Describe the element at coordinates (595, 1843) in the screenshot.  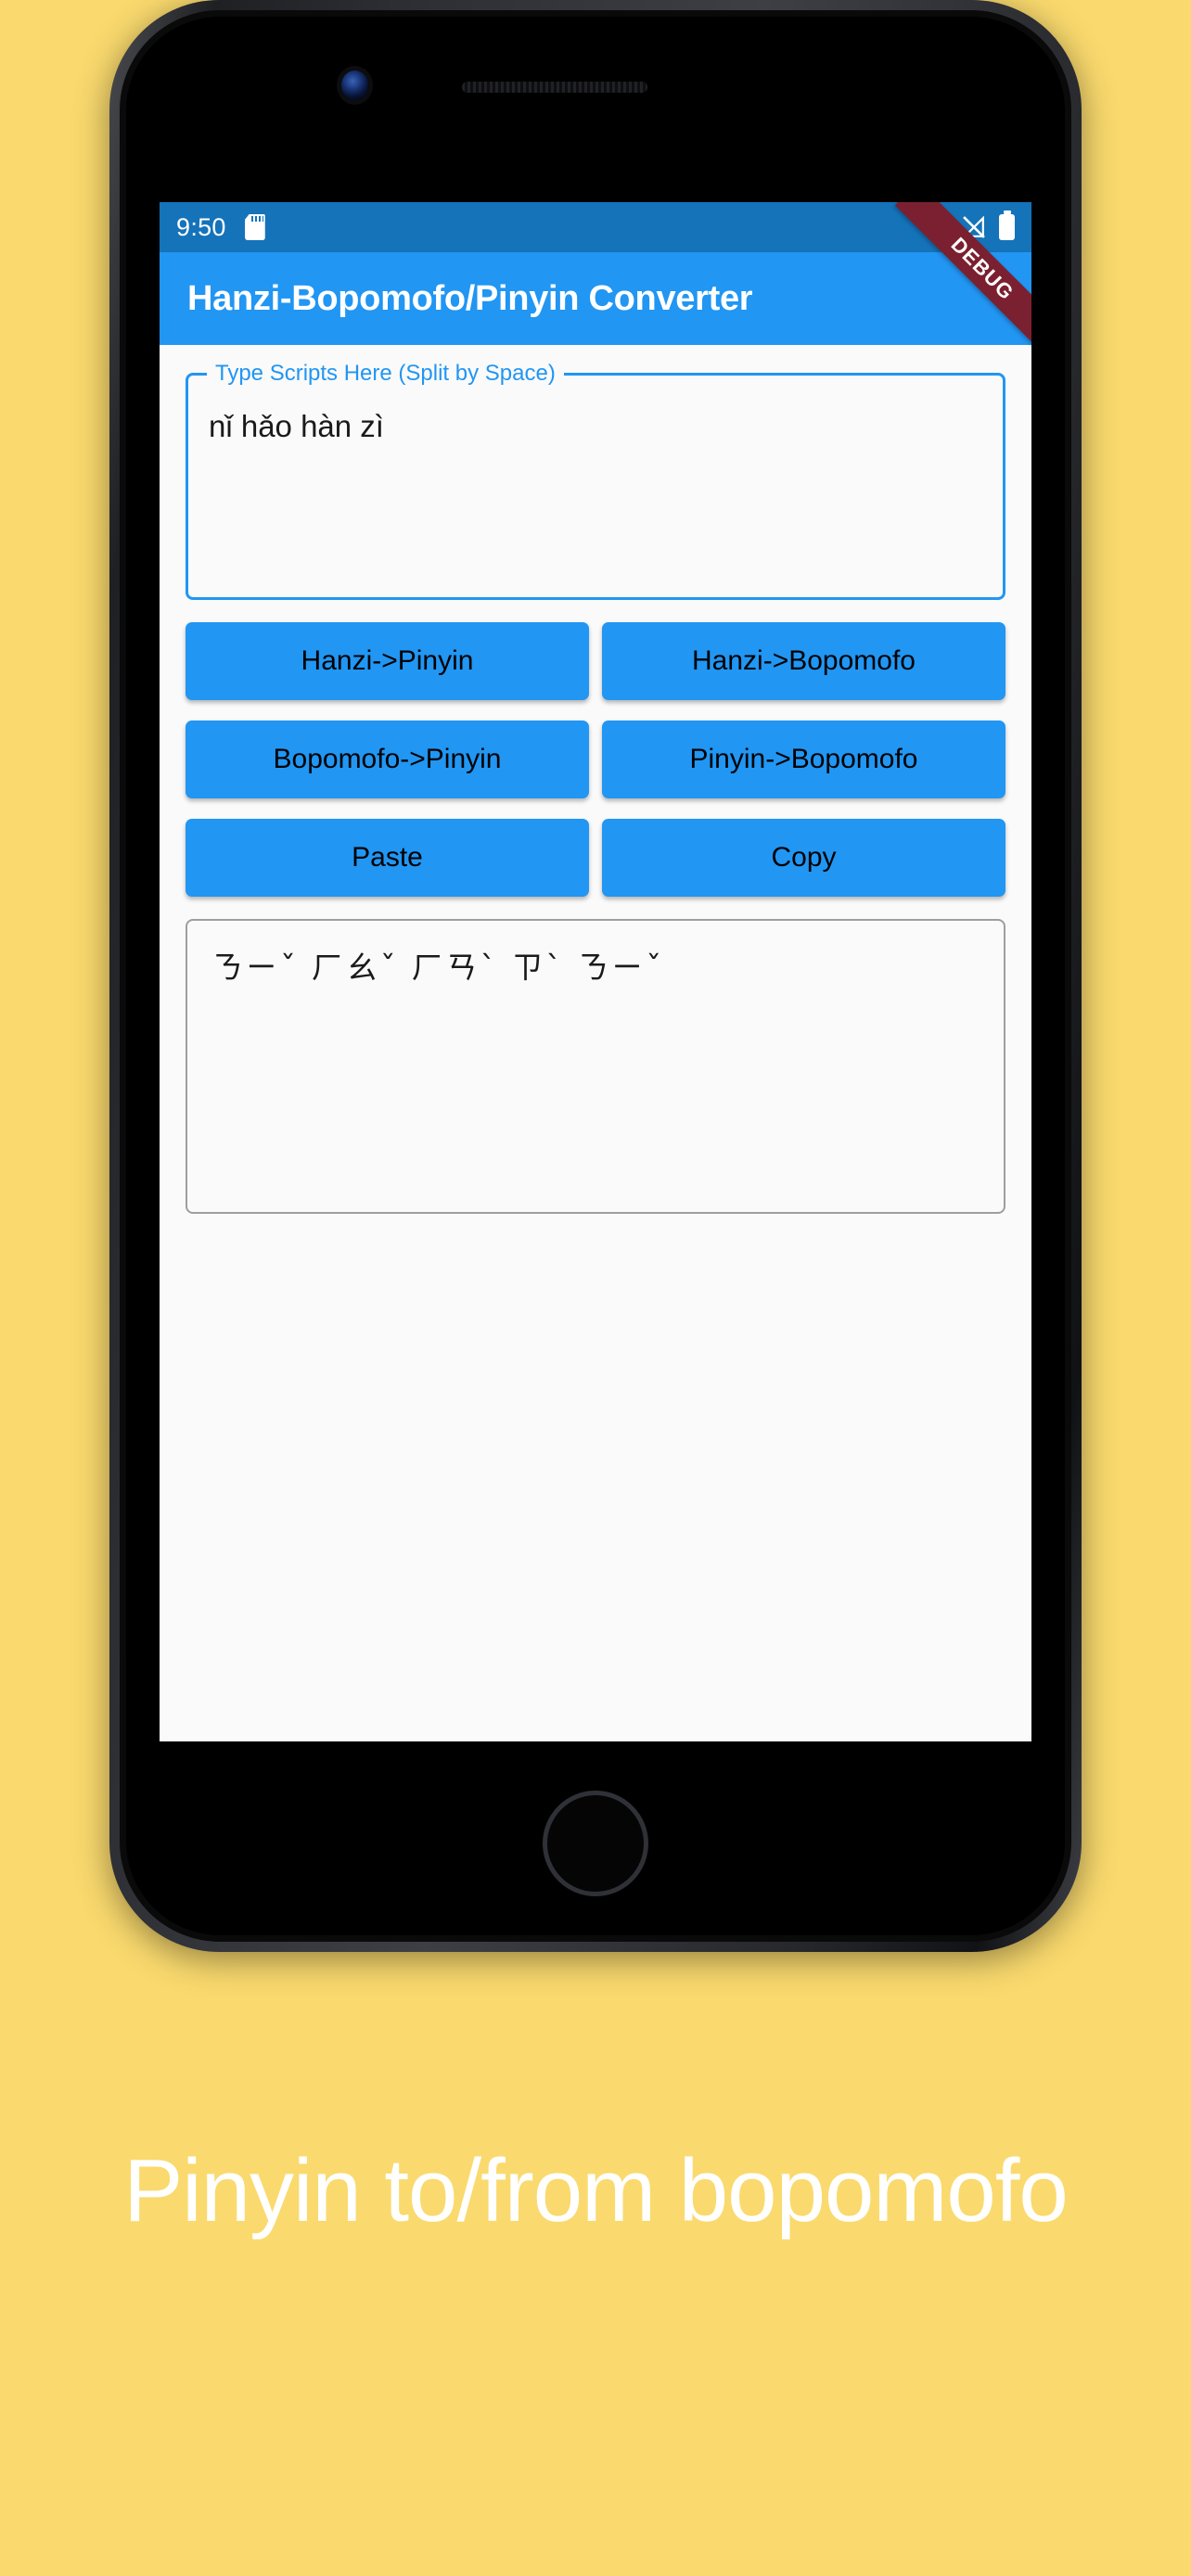
I see `home-button` at that location.